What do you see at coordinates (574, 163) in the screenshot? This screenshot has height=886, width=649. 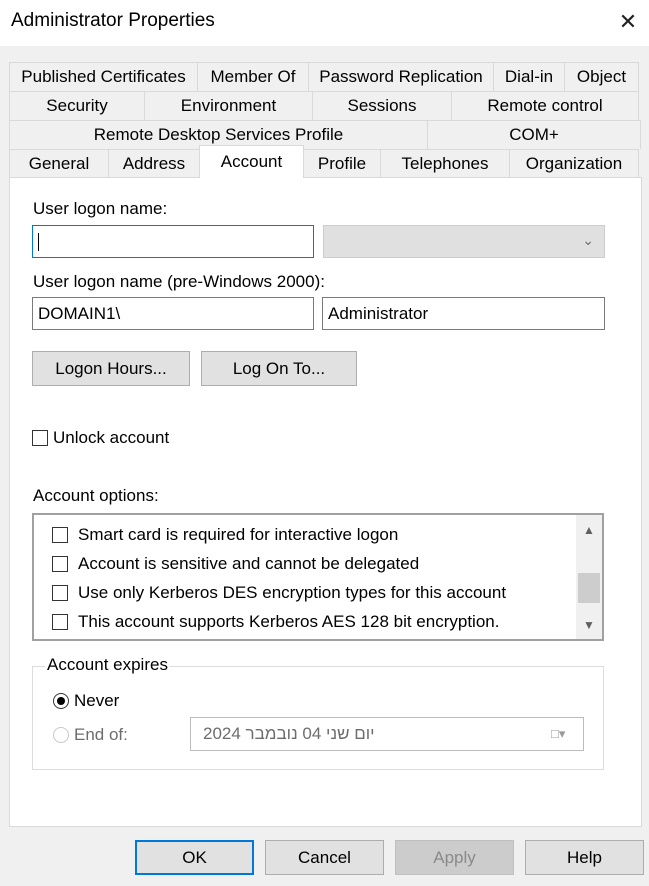 I see `tab-organization: Organization` at bounding box center [574, 163].